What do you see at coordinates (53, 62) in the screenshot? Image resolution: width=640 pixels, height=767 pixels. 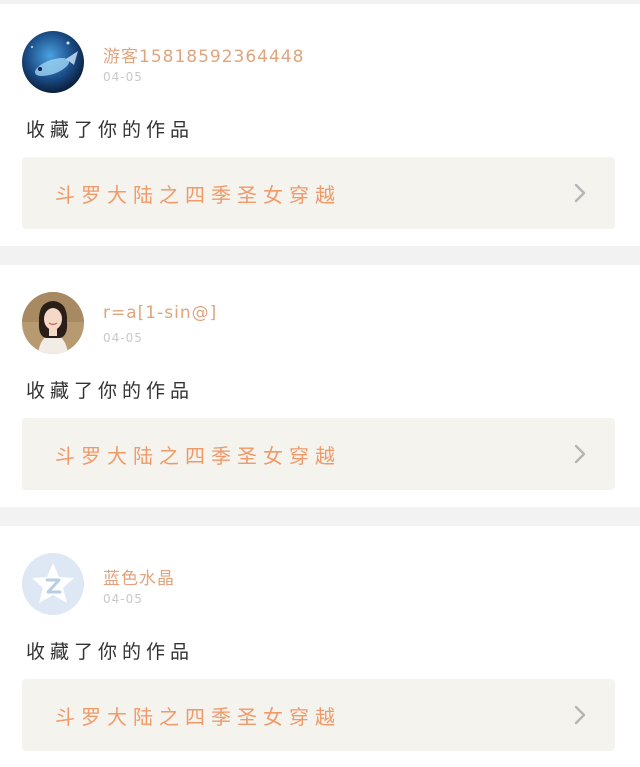 I see `fish-avatar` at bounding box center [53, 62].